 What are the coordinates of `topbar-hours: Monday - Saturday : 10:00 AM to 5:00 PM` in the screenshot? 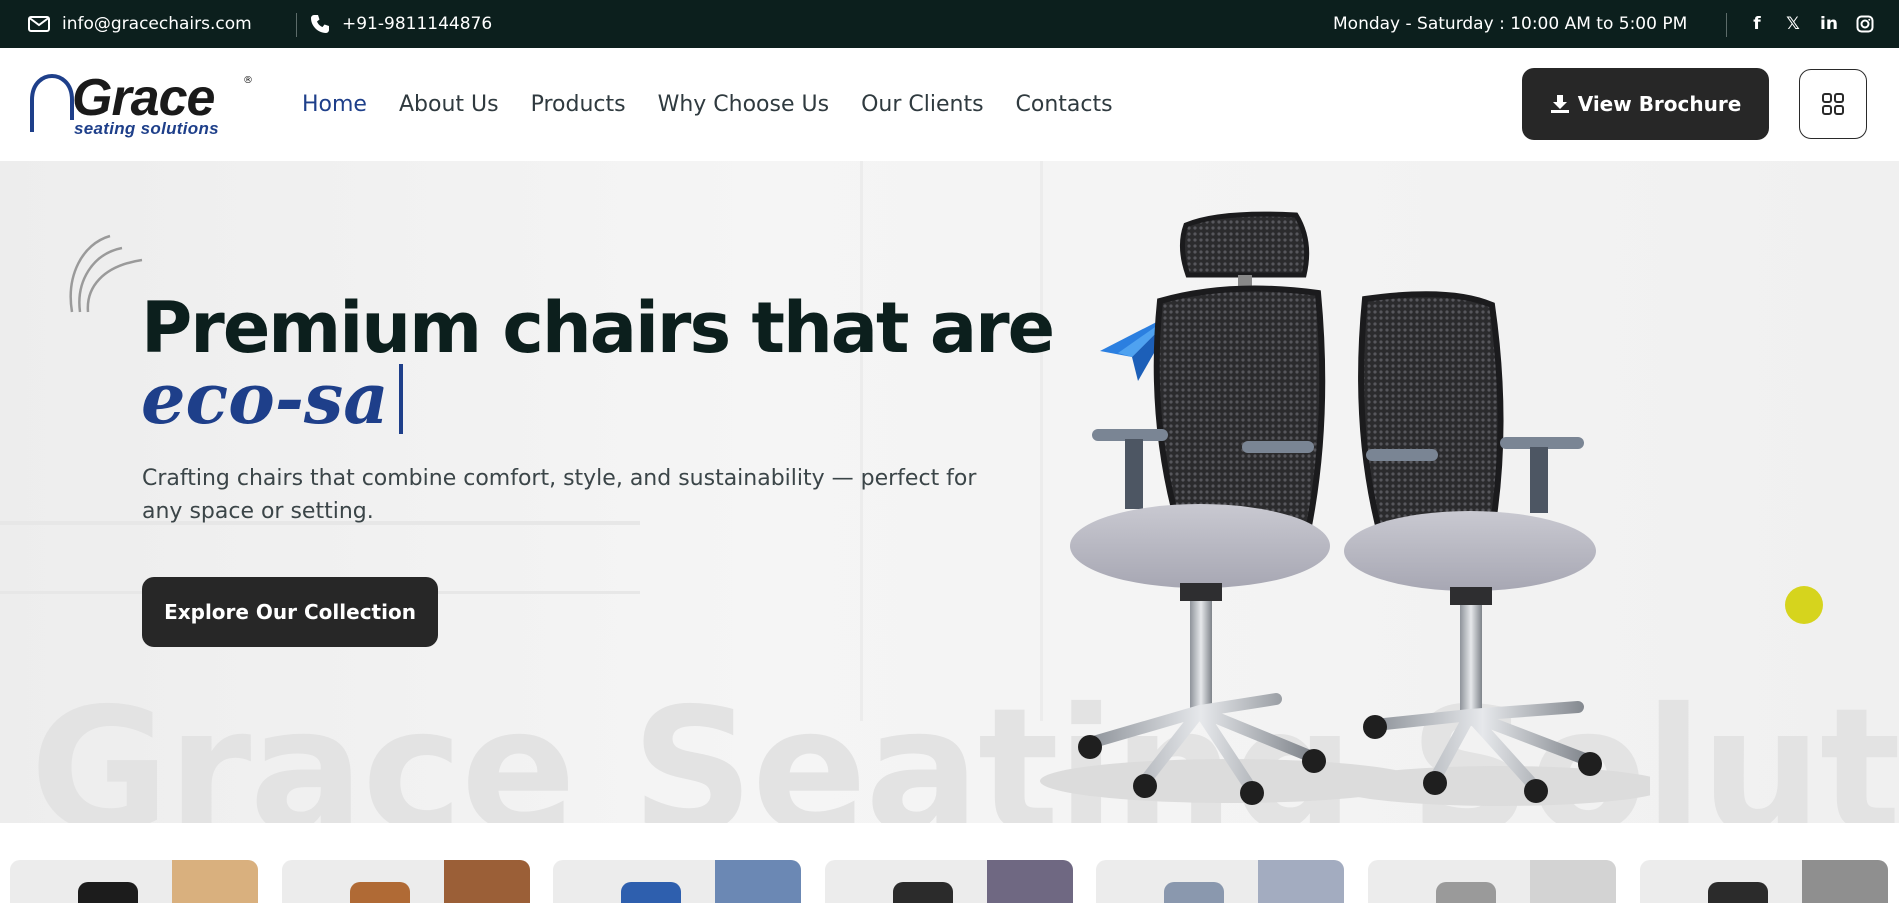 It's located at (1510, 24).